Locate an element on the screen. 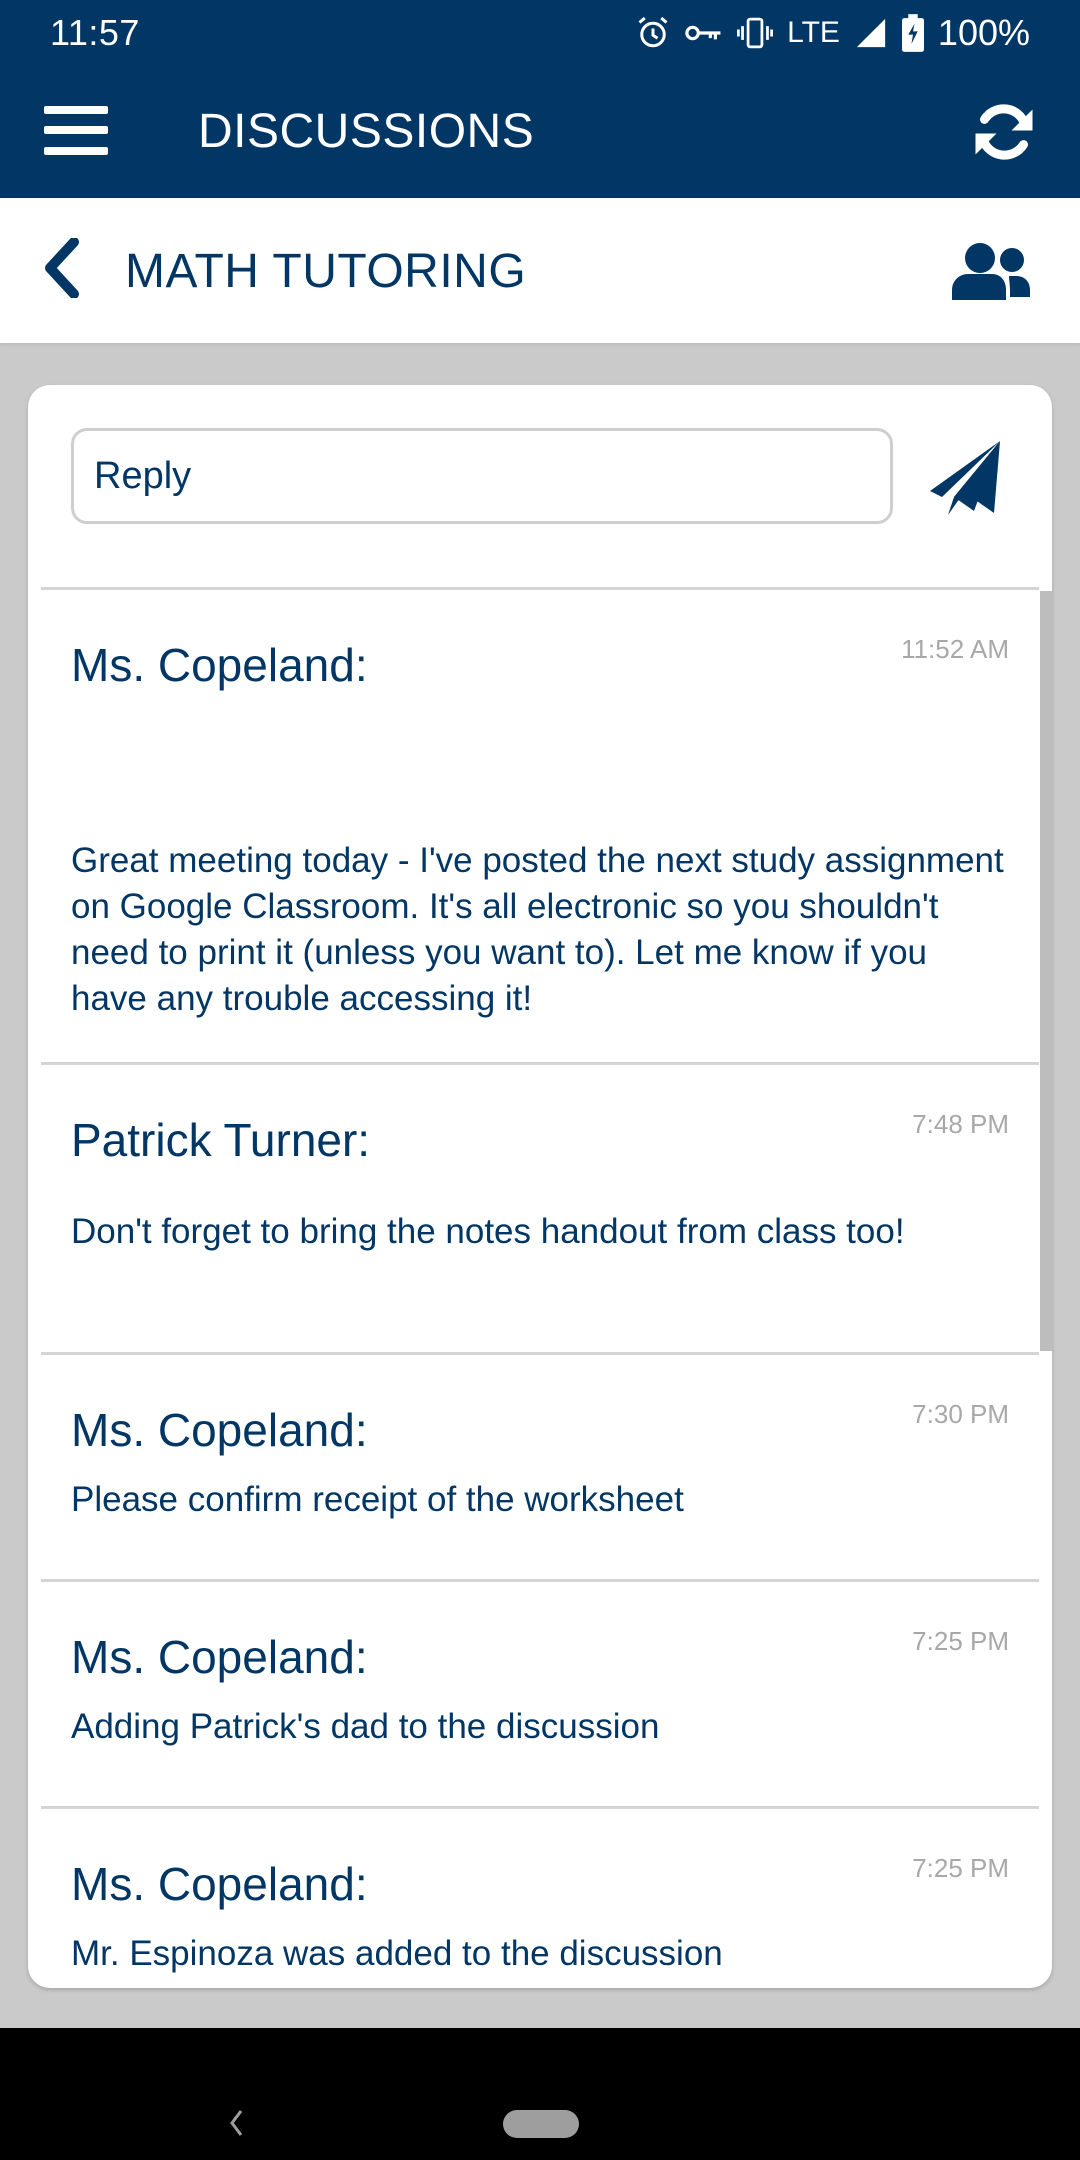 This screenshot has width=1080, height=2160. message-sender: Patrick Turner: is located at coordinates (221, 1140).